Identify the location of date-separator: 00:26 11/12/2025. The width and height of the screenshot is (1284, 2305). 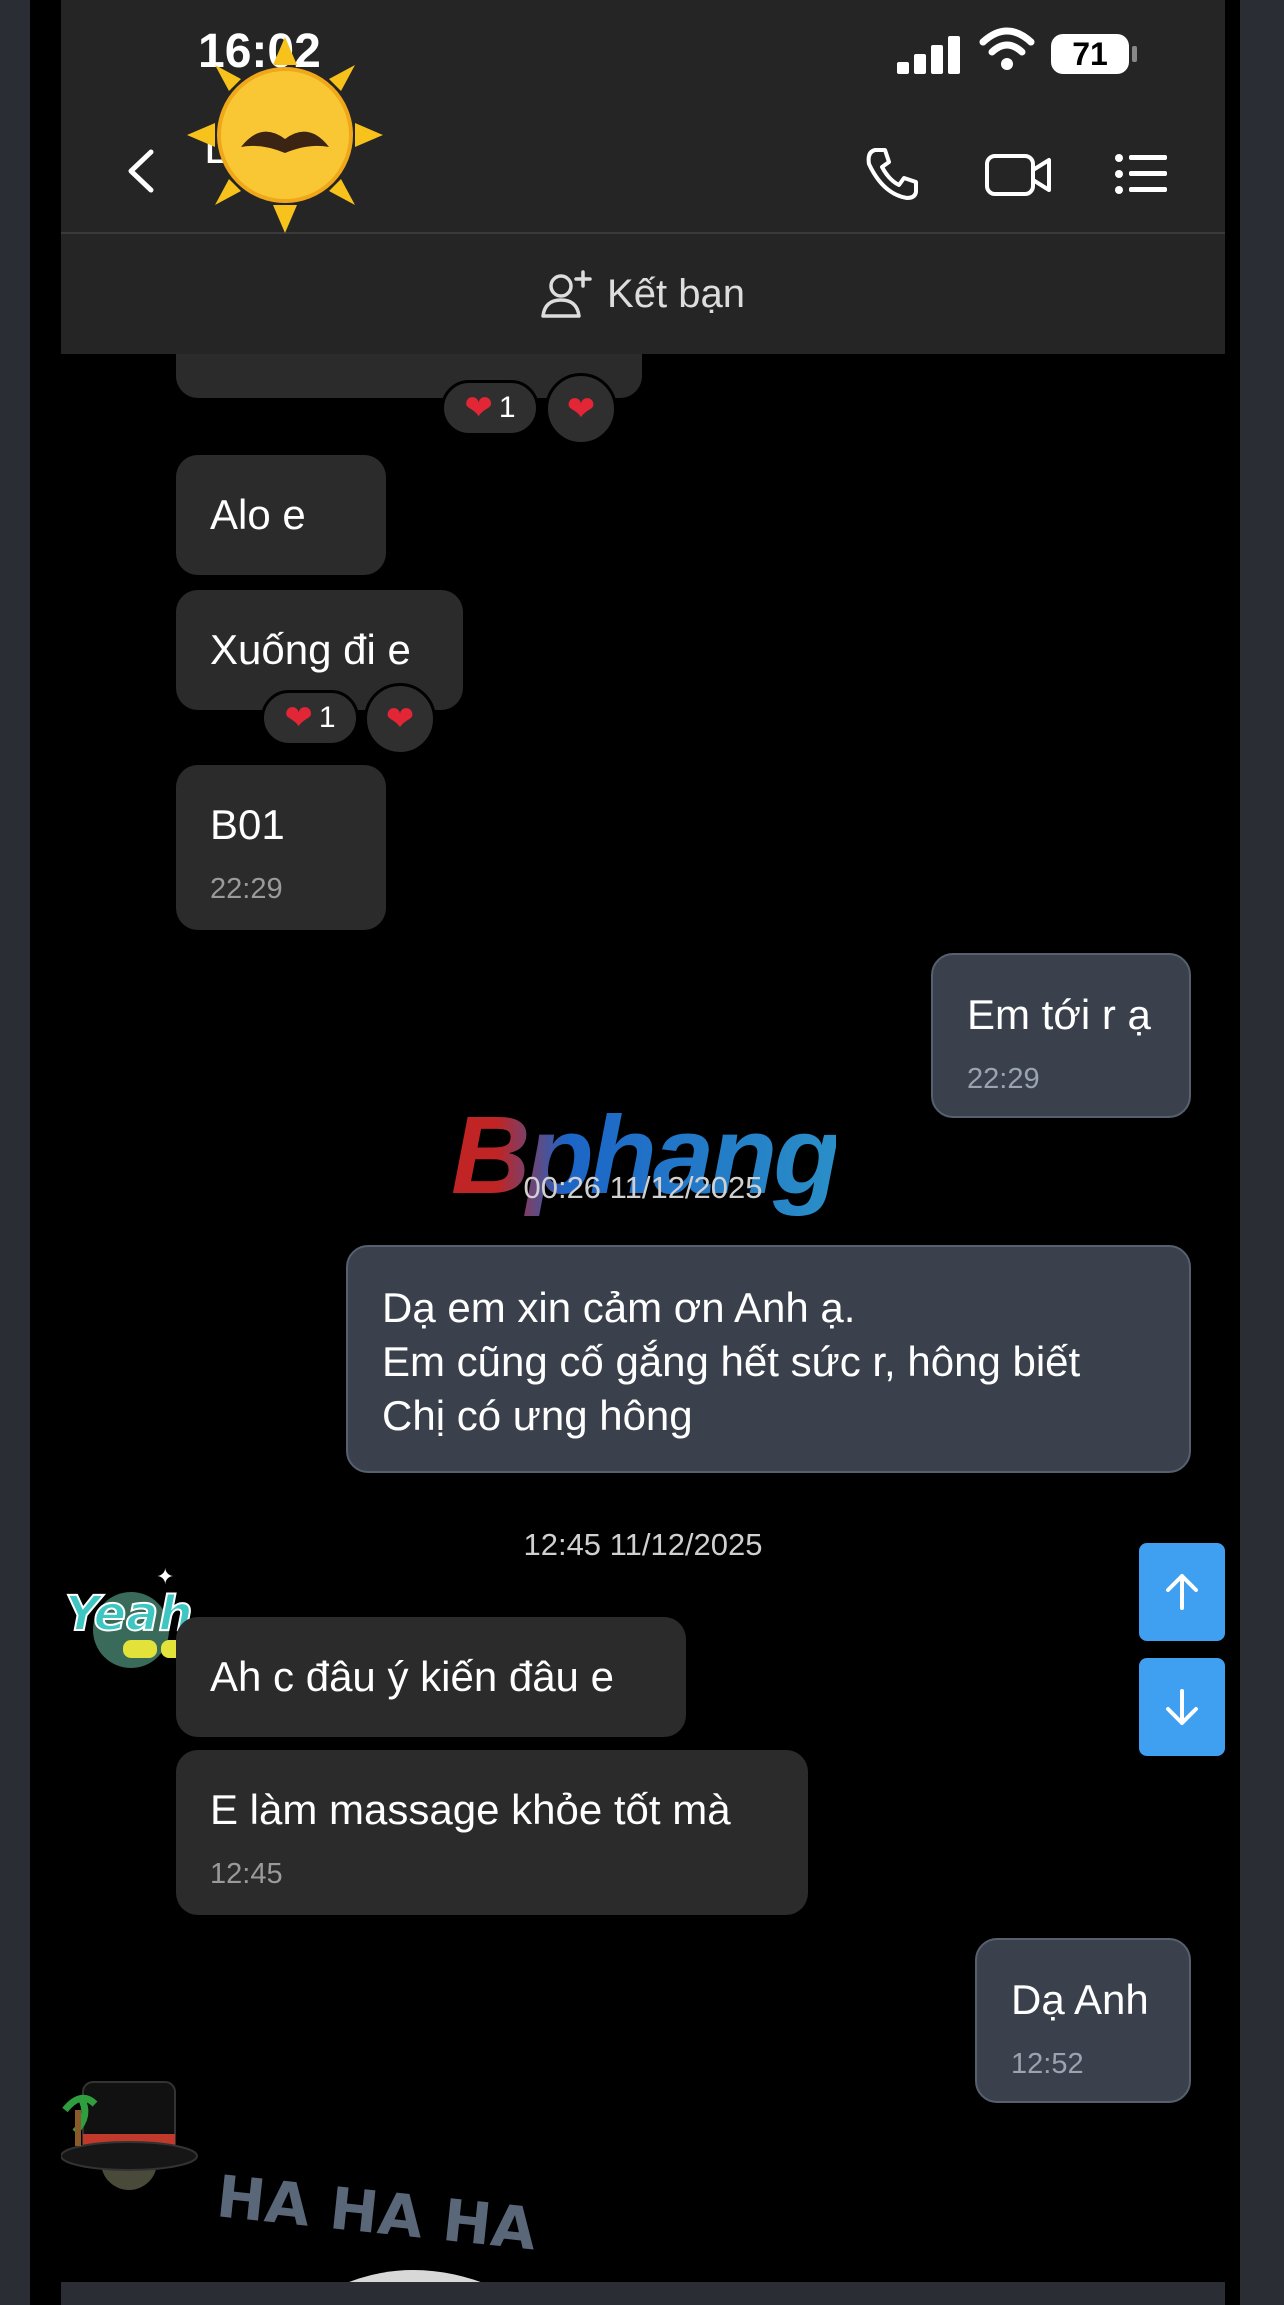
(643, 1187).